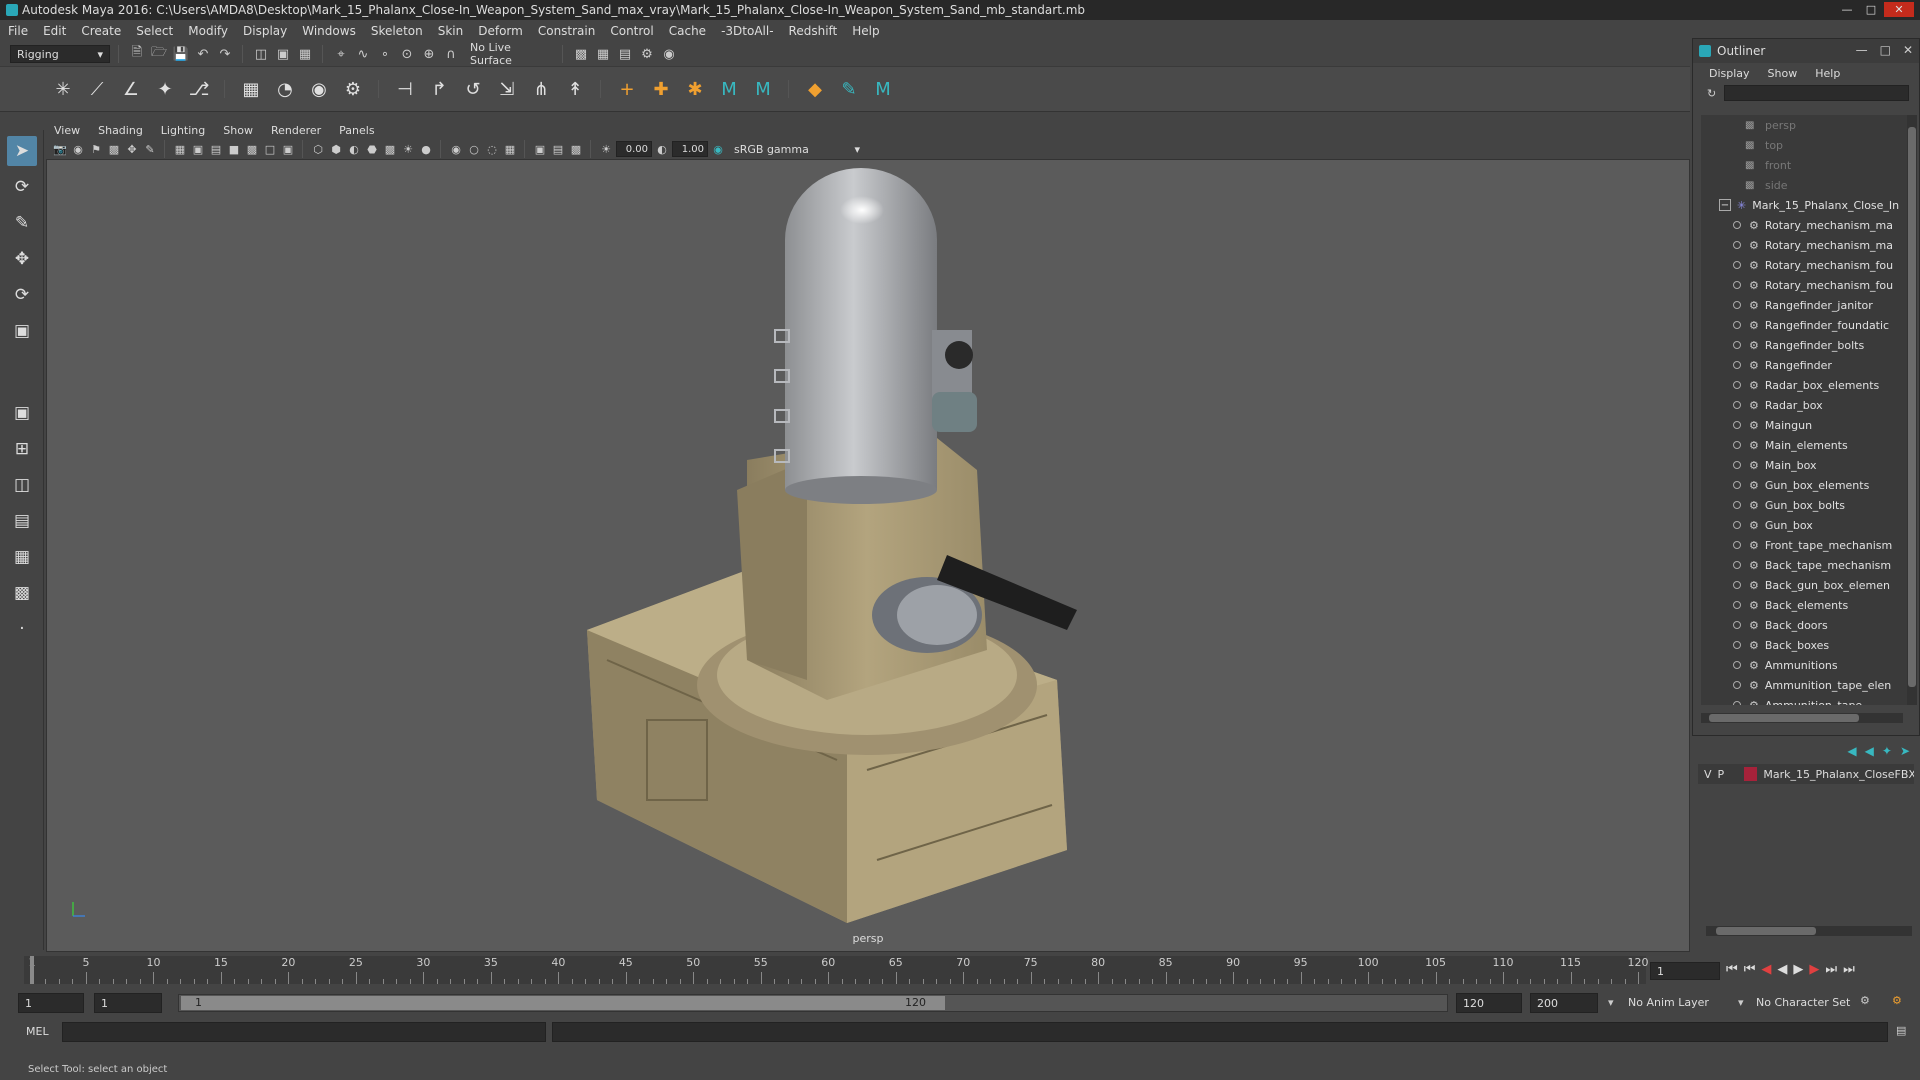 The image size is (1920, 1080). Describe the element at coordinates (1807, 685) in the screenshot. I see `list-item: ⚙ Ammunition_tape_elen` at that location.